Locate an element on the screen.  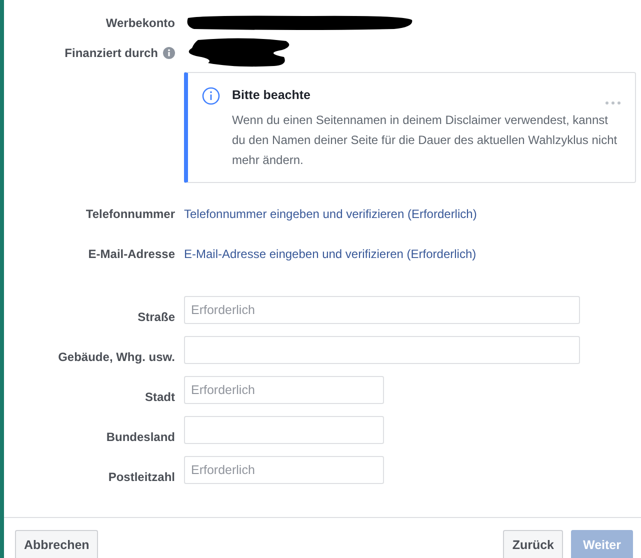
field-label: Telefonnummer is located at coordinates (130, 214).